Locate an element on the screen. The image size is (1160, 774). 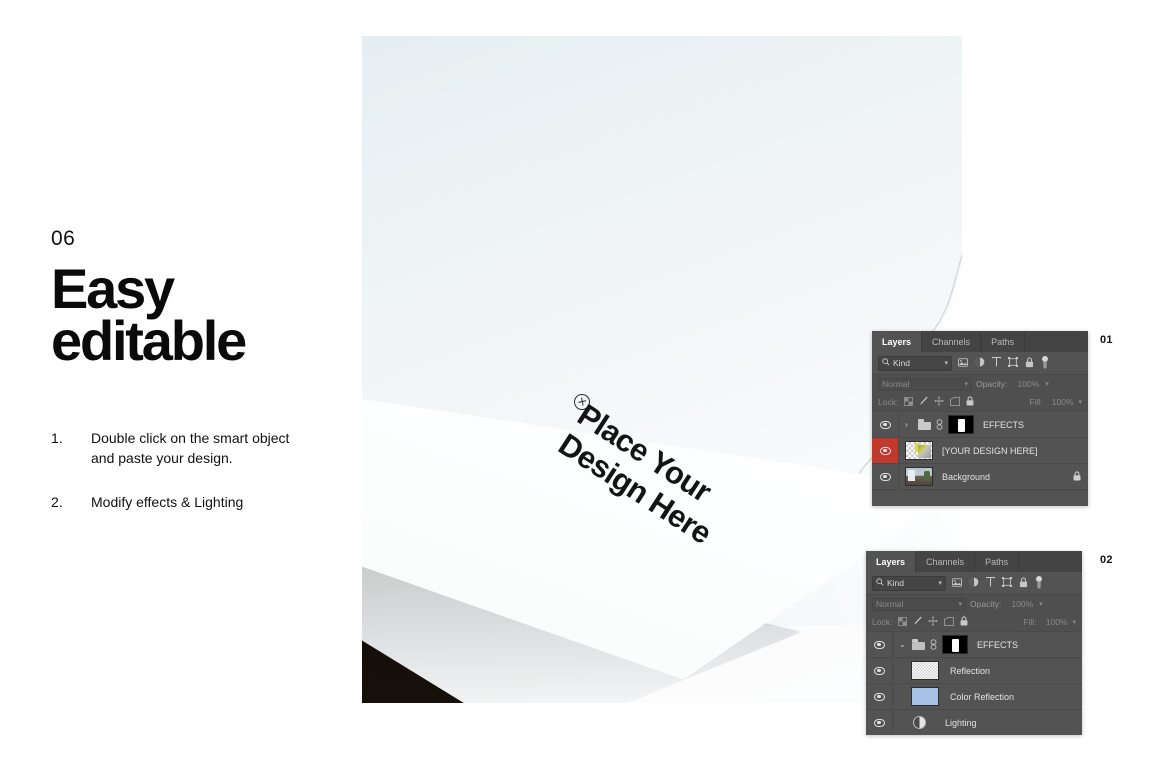
table-row: ⌄ EFFECTS is located at coordinates (974, 644).